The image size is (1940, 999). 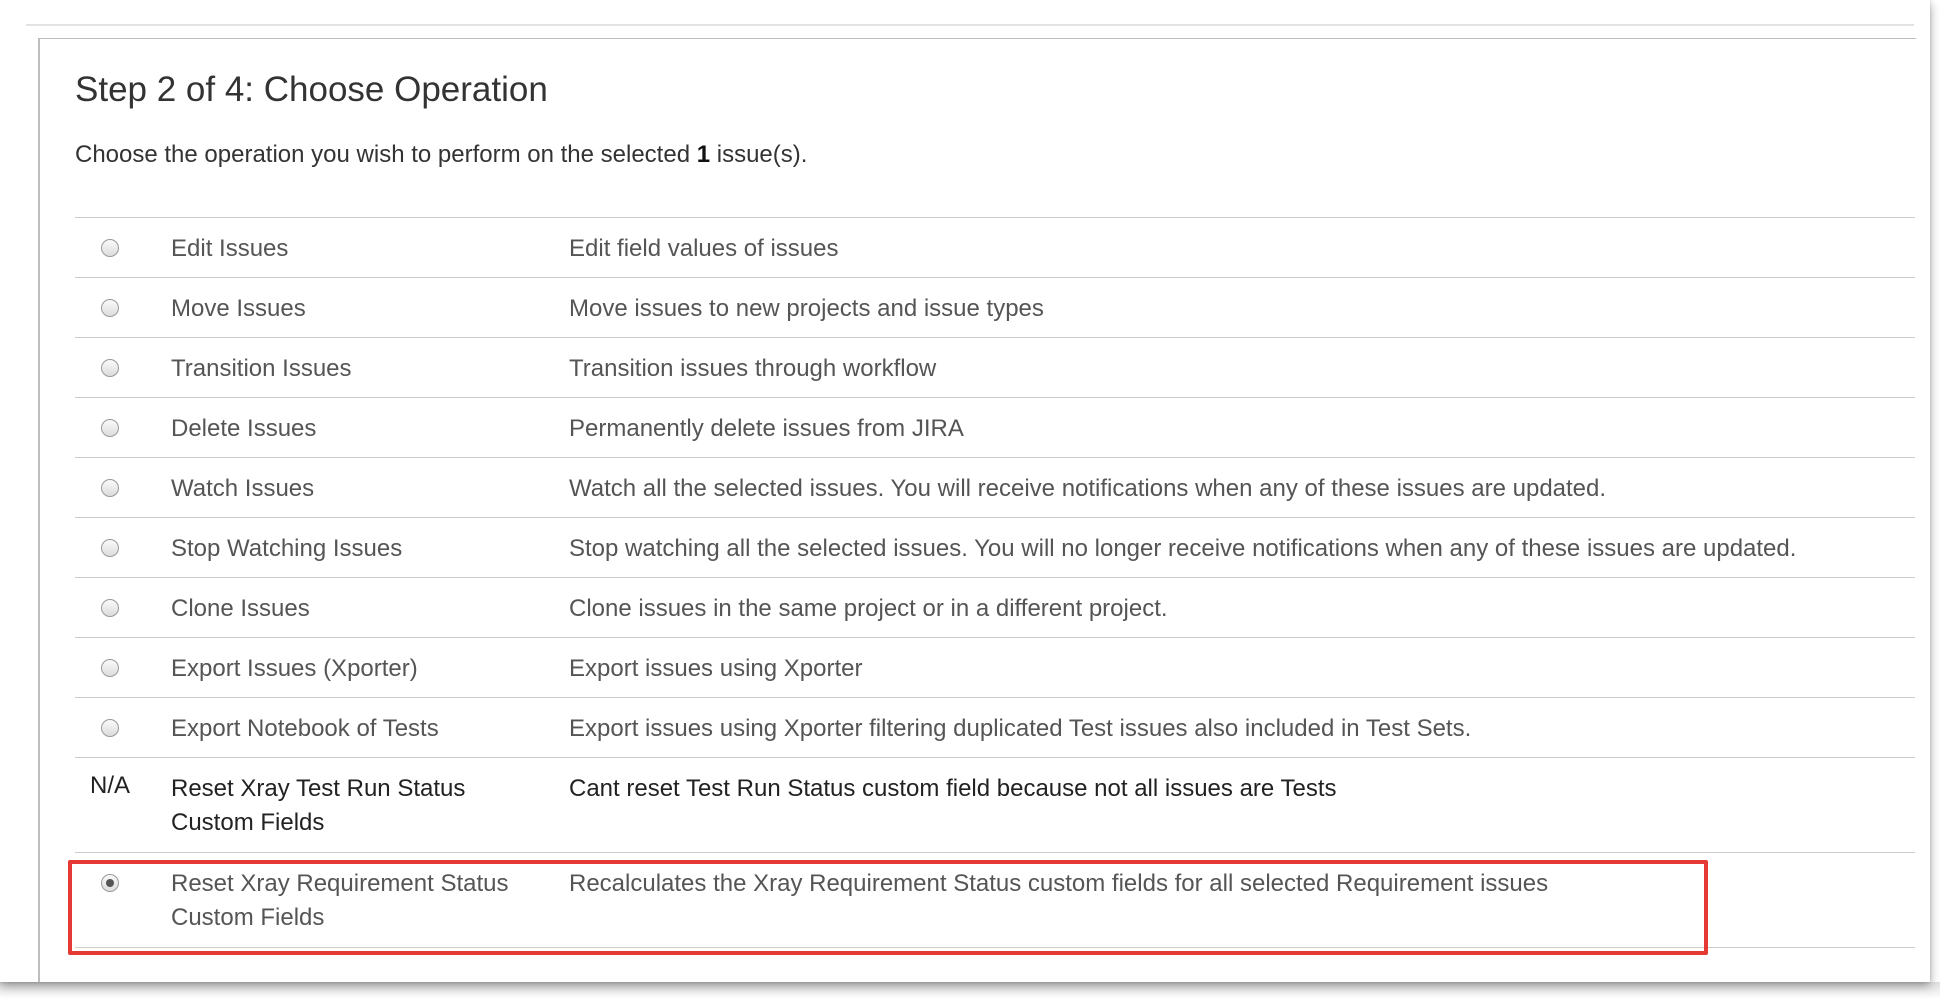 What do you see at coordinates (311, 89) in the screenshot?
I see `page-title: Step 2 of 4: Choose Operation` at bounding box center [311, 89].